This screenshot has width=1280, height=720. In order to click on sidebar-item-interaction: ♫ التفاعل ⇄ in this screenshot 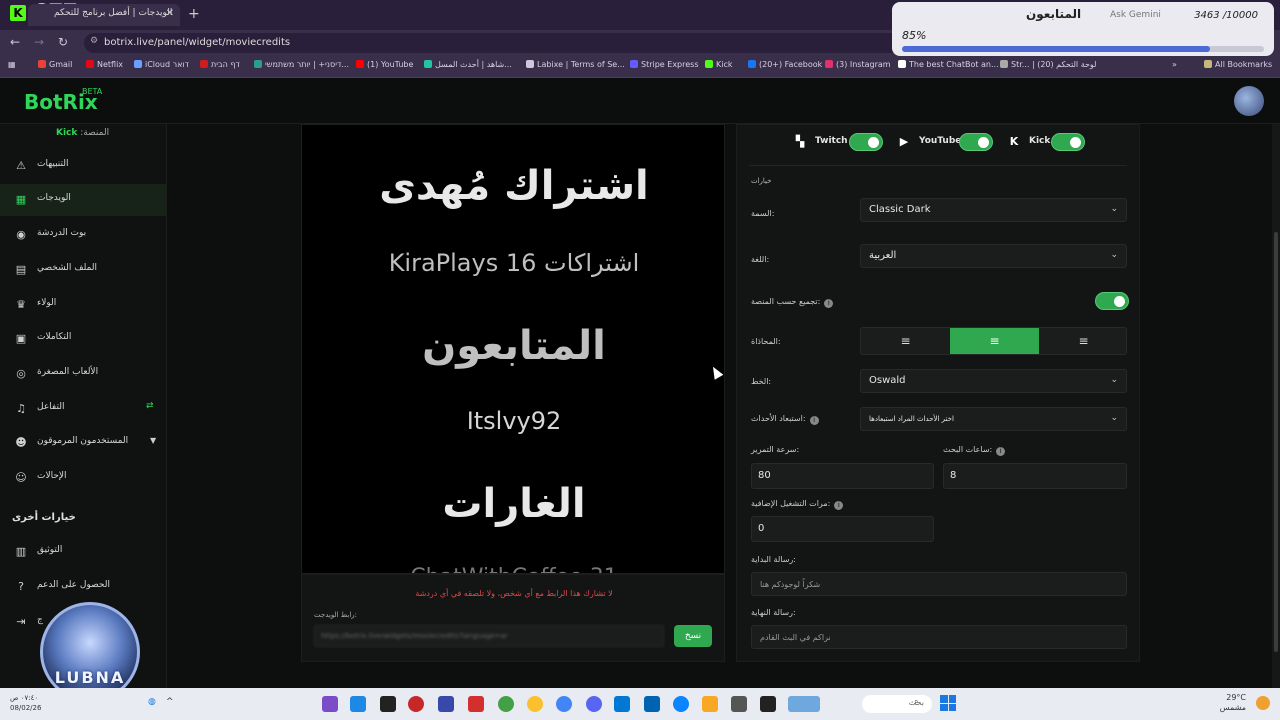, I will do `click(83, 409)`.